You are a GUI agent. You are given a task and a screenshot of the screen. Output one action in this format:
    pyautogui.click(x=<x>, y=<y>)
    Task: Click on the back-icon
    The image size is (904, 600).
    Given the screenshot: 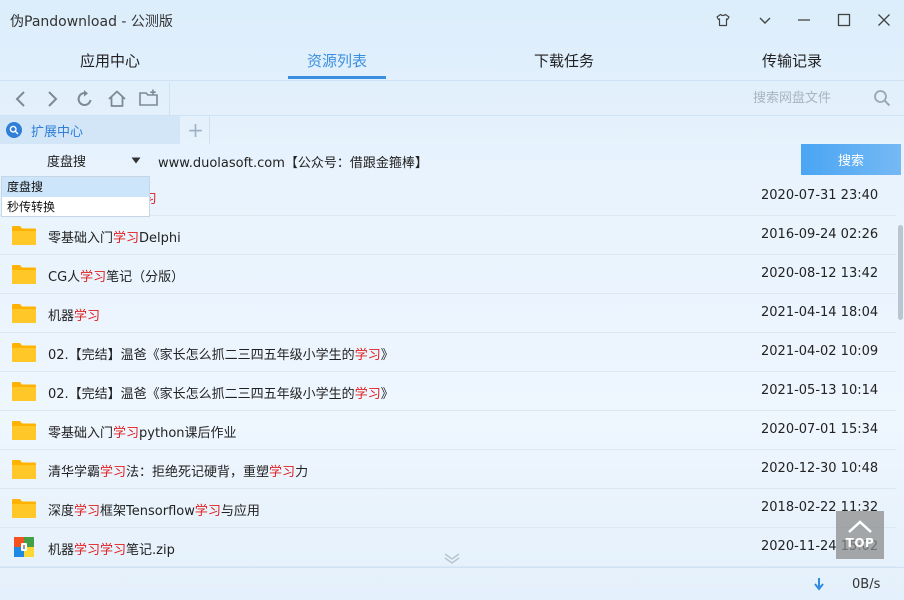 What is the action you would take?
    pyautogui.click(x=20, y=99)
    